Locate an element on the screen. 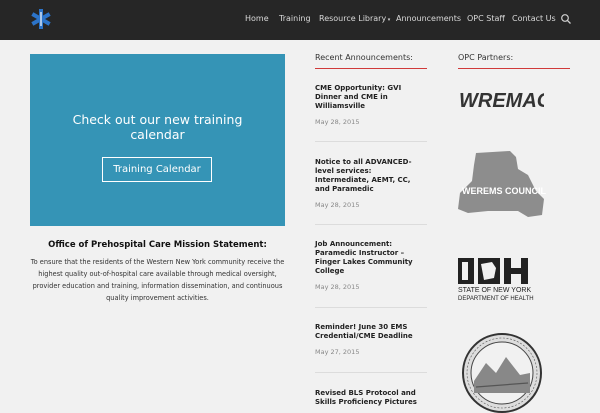 The image size is (600, 413). doh-line1: STATE OF NEW YORK is located at coordinates (494, 290).